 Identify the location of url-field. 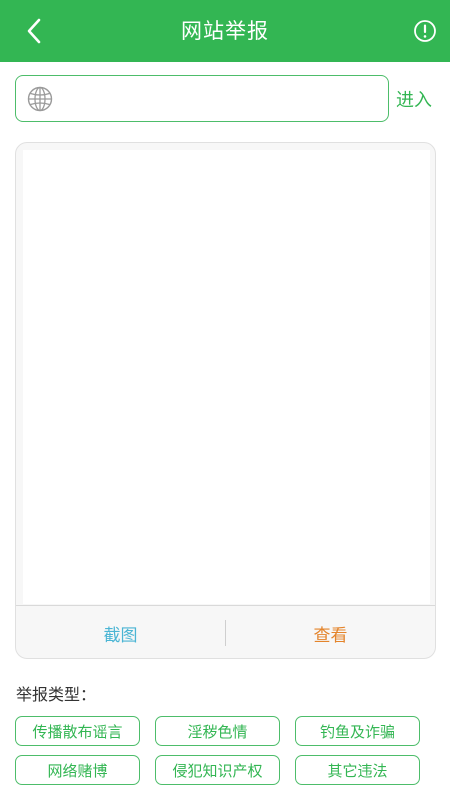
(202, 98).